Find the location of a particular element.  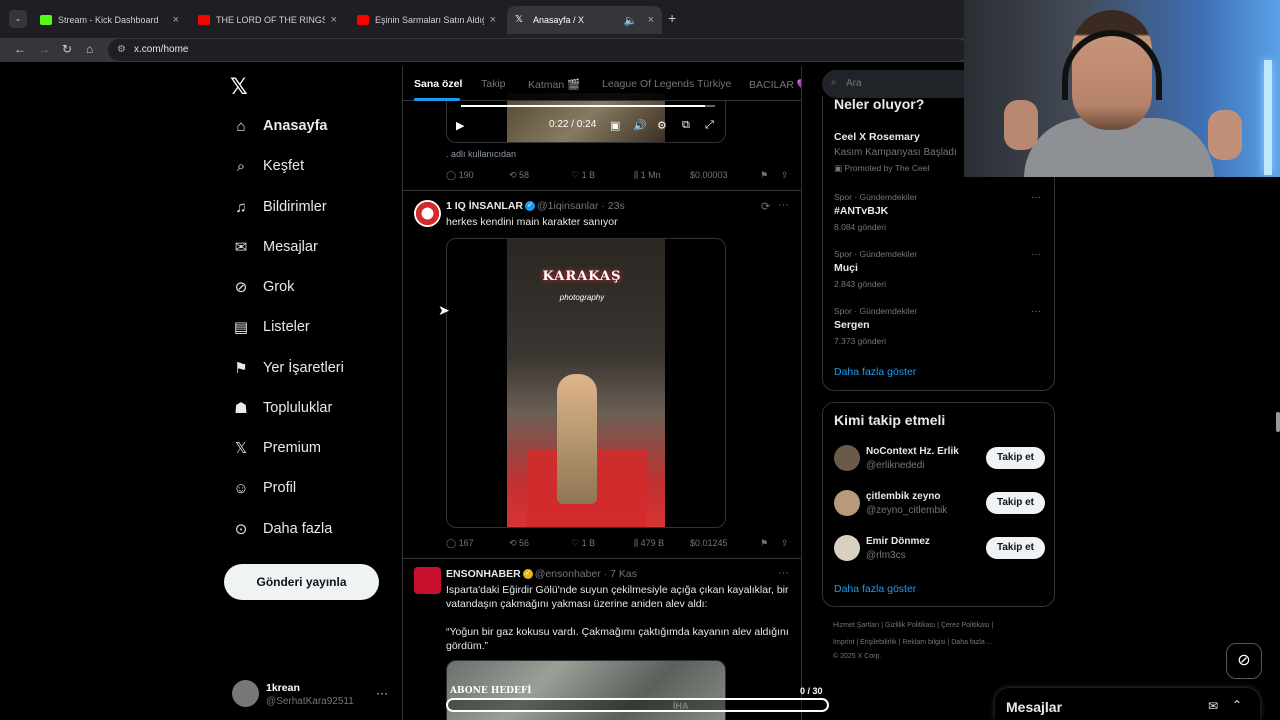

profile-icon: ☺ is located at coordinates (241, 488).